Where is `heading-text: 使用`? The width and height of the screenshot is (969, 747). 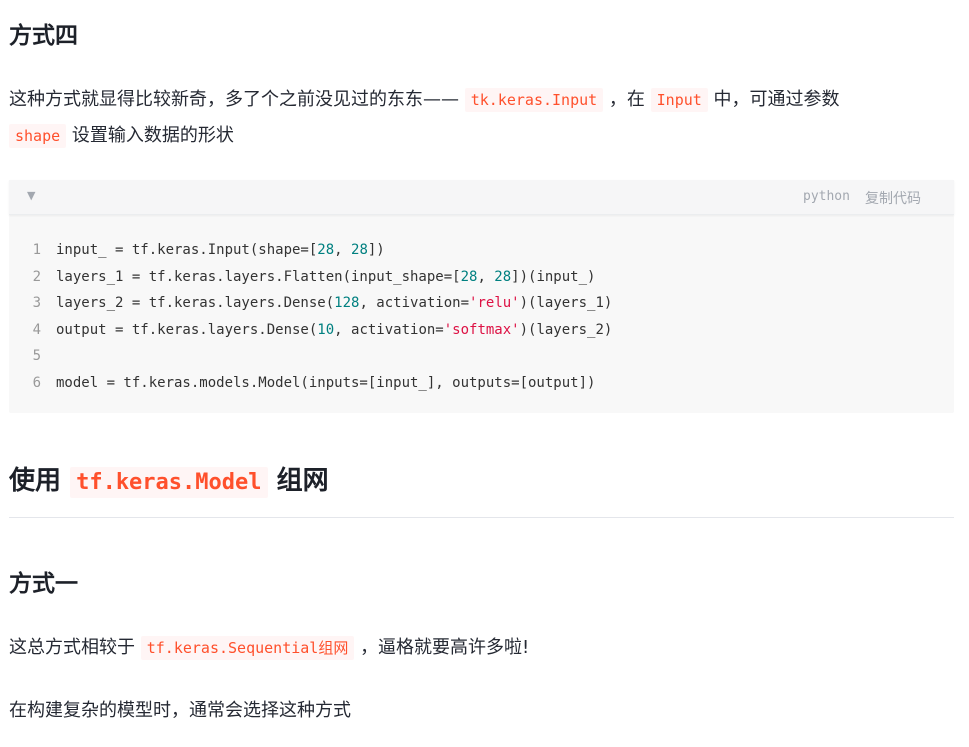
heading-text: 使用 is located at coordinates (35, 481).